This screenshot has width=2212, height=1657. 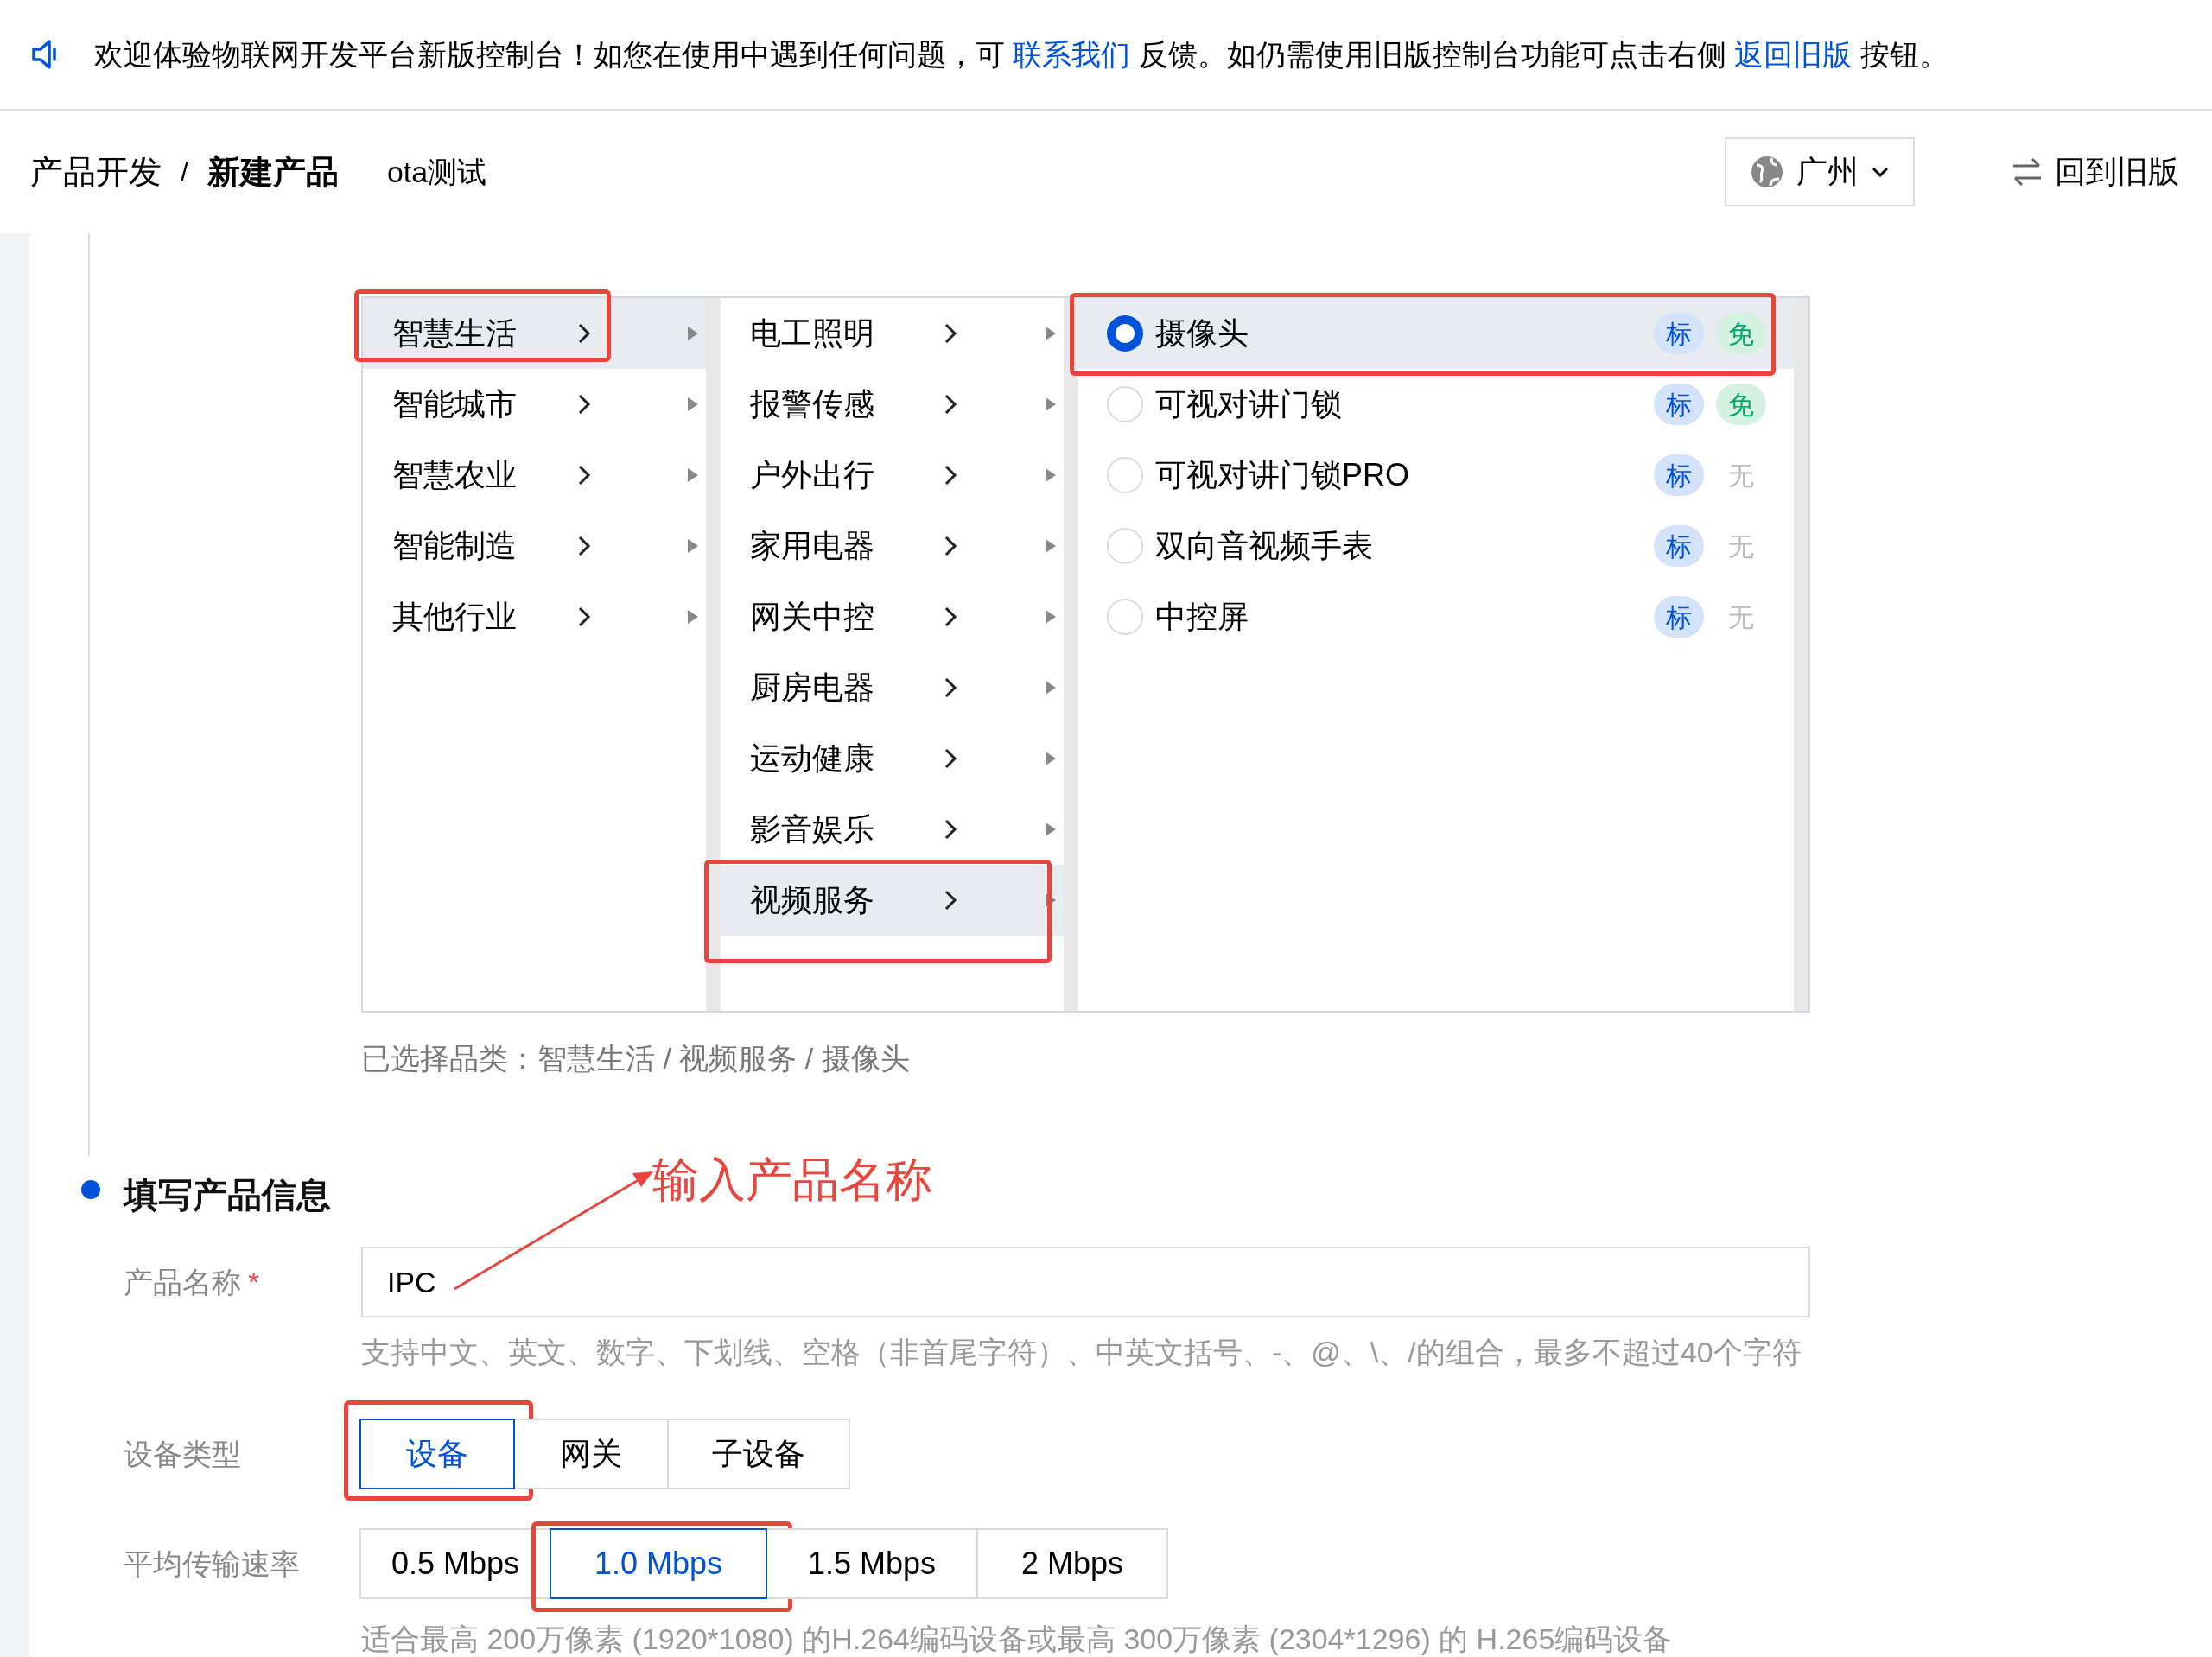 What do you see at coordinates (1436, 333) in the screenshot?
I see `product-option: 摄像头 标 免` at bounding box center [1436, 333].